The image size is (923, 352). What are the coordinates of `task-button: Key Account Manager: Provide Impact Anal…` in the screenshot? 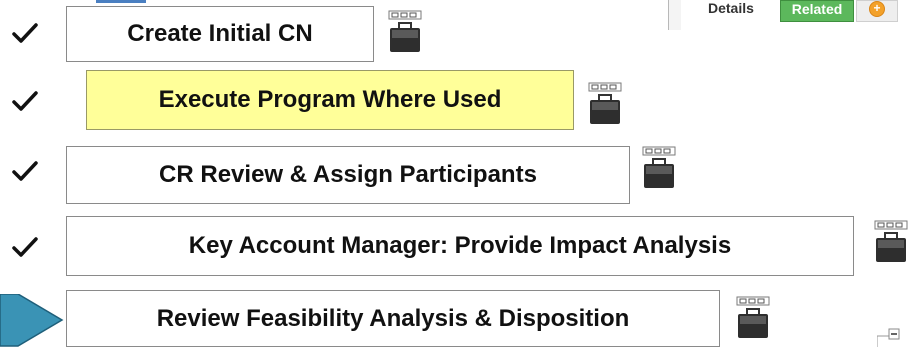 It's located at (460, 246).